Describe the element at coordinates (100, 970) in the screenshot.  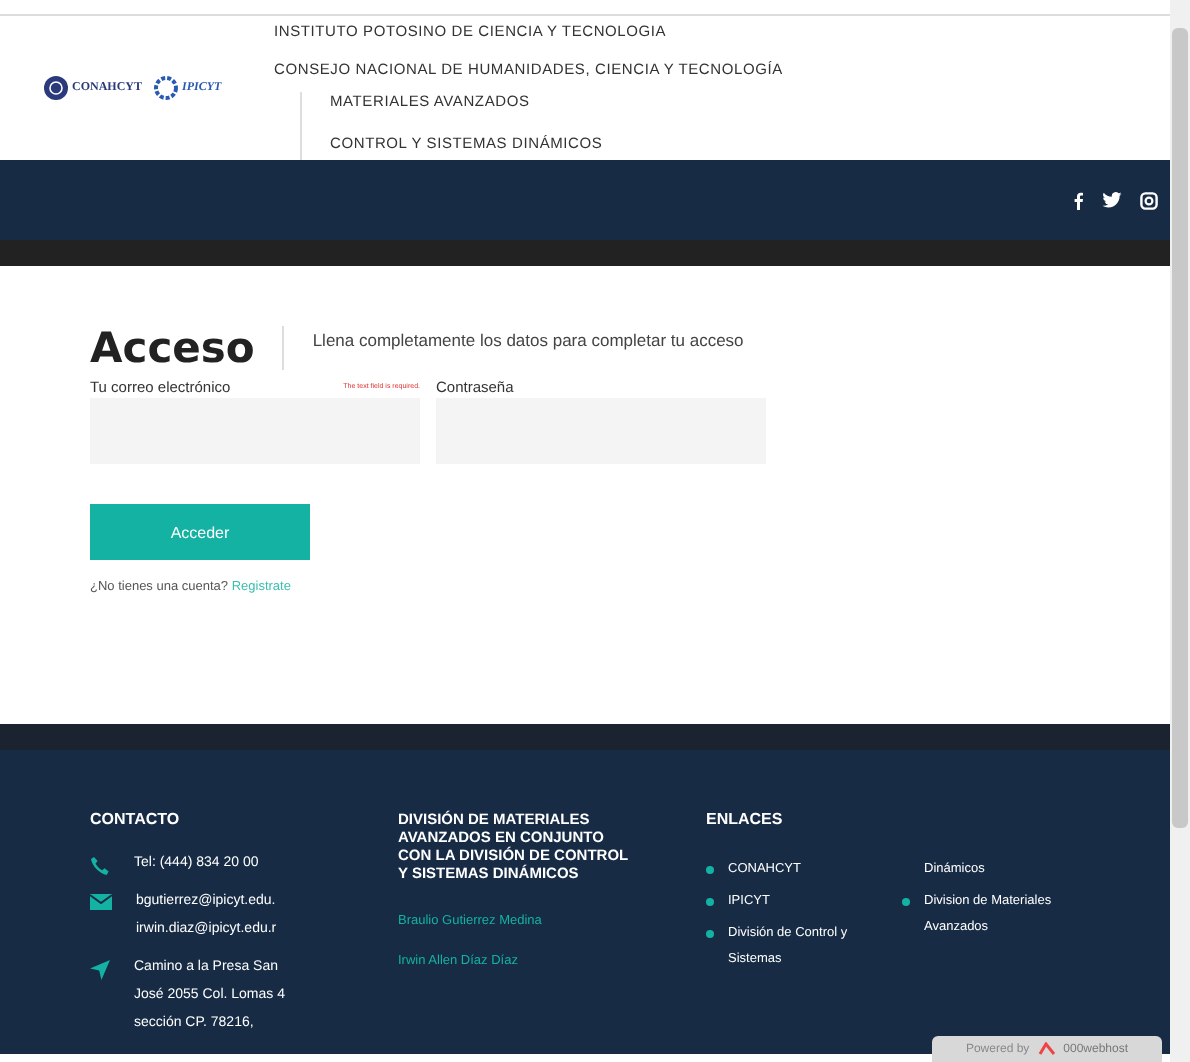
I see `navigation-arrow-icon` at that location.